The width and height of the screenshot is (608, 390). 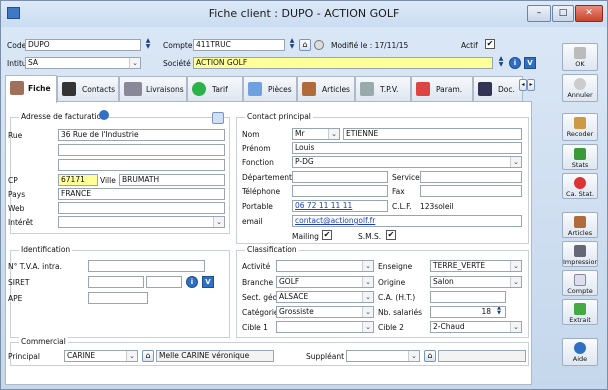 What do you see at coordinates (501, 62) in the screenshot?
I see `societe-spin-icon: ▲ ▼` at bounding box center [501, 62].